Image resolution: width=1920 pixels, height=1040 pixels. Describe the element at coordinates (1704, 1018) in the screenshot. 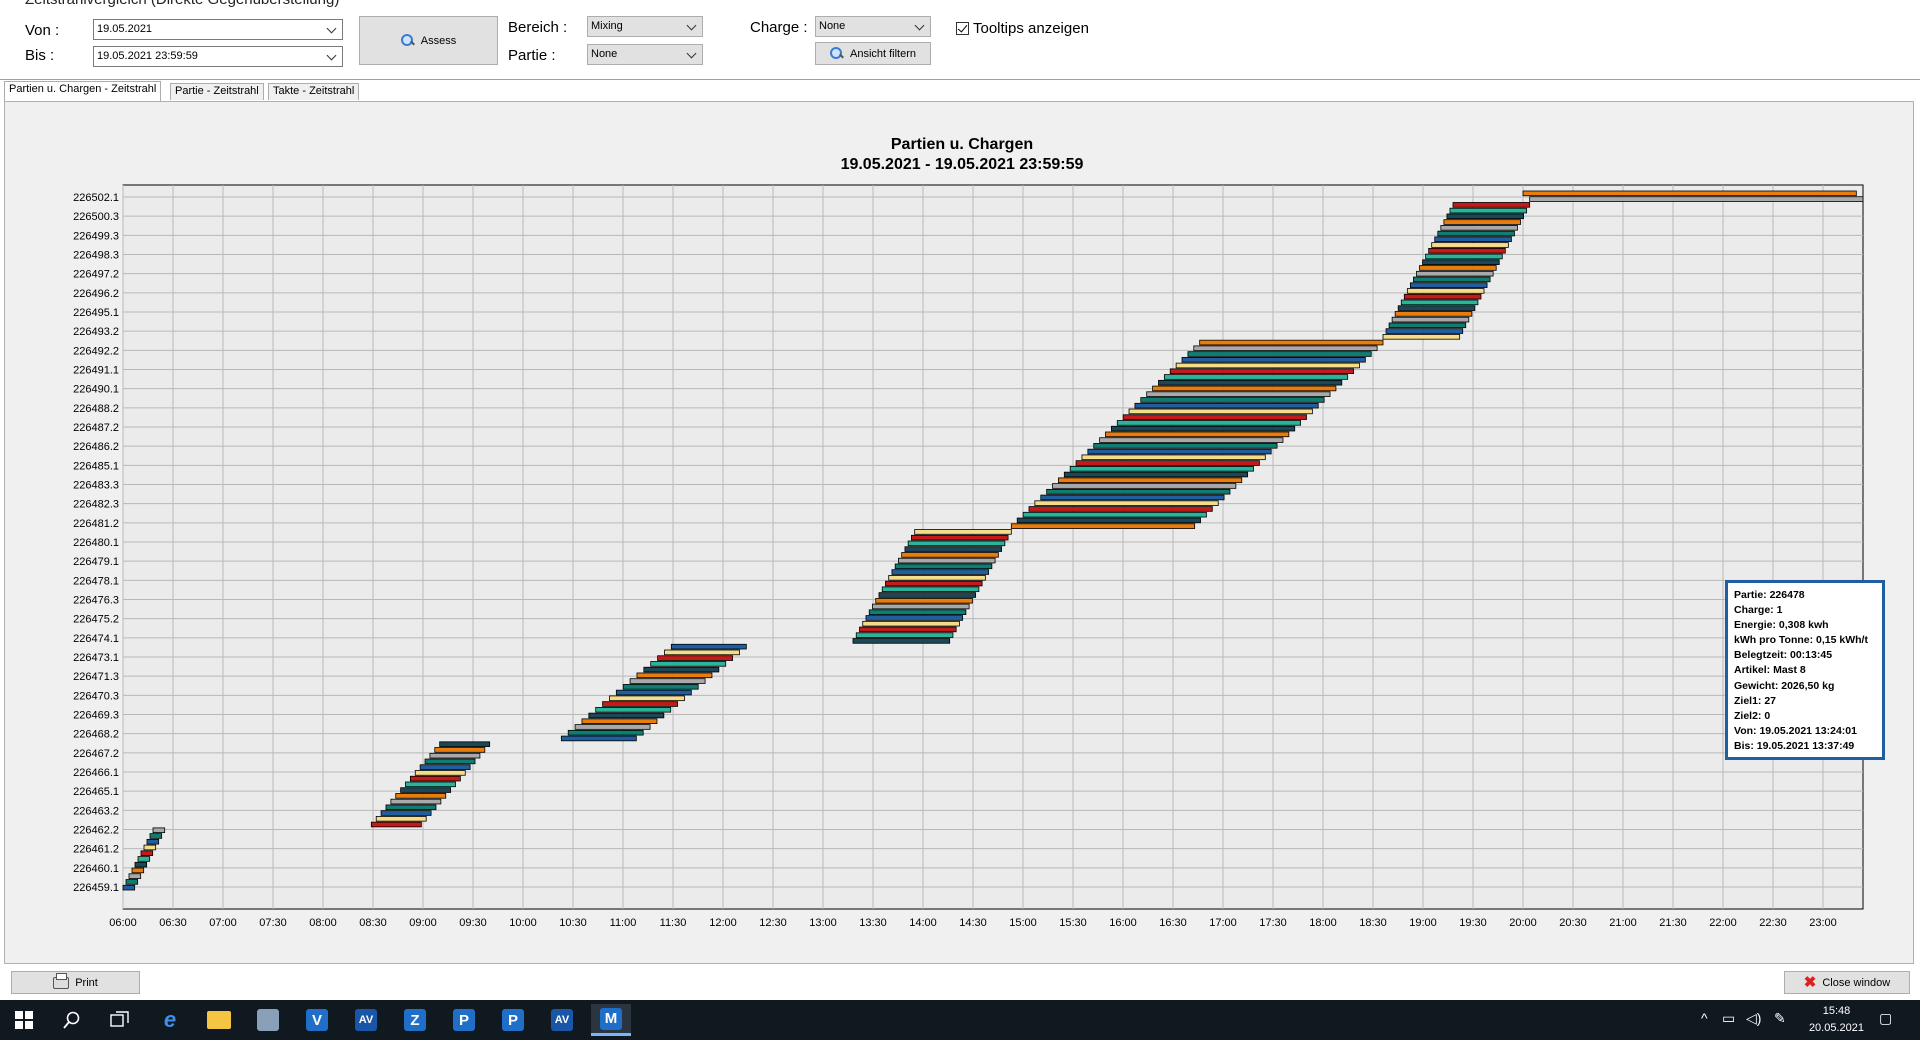

I see `chevron-up-icon: ^` at that location.